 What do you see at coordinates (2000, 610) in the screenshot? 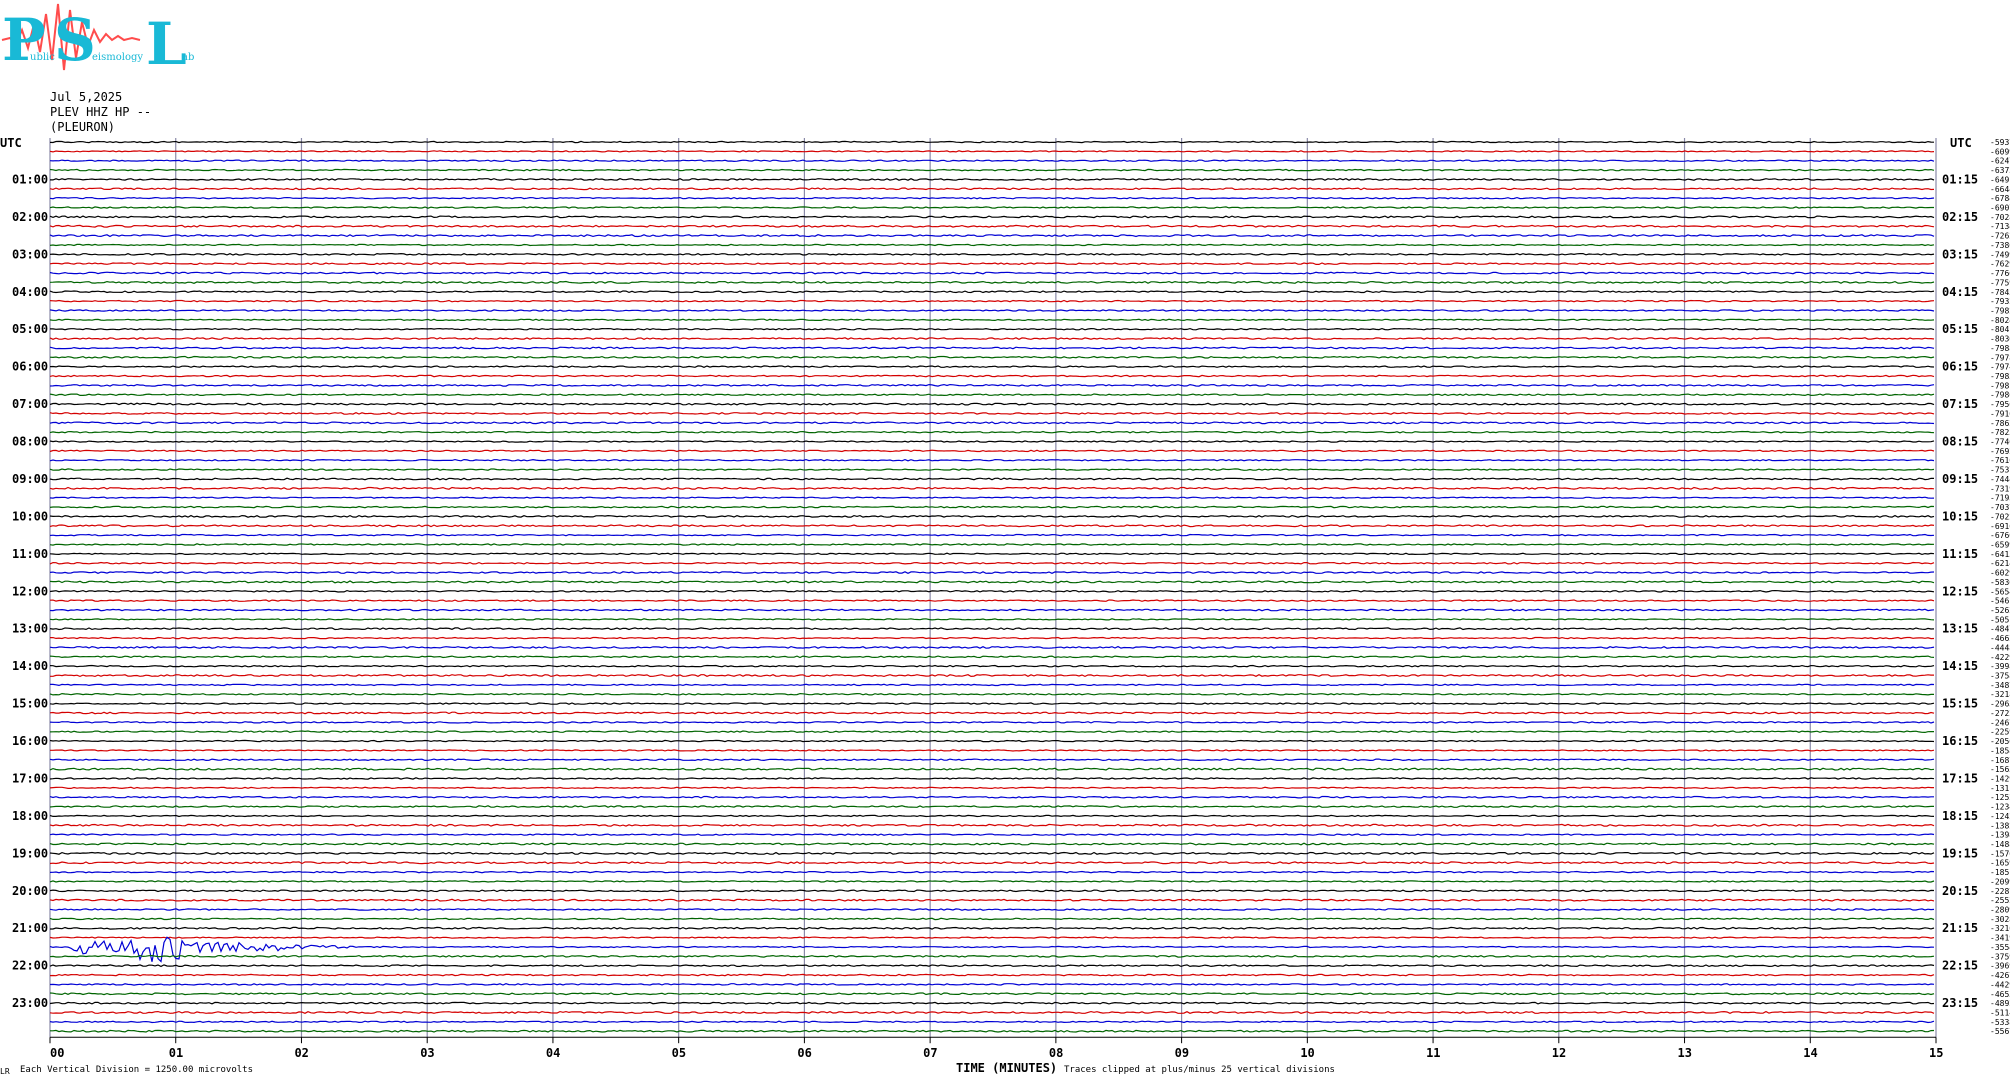
I see `trace-offset-label: -5262` at bounding box center [2000, 610].